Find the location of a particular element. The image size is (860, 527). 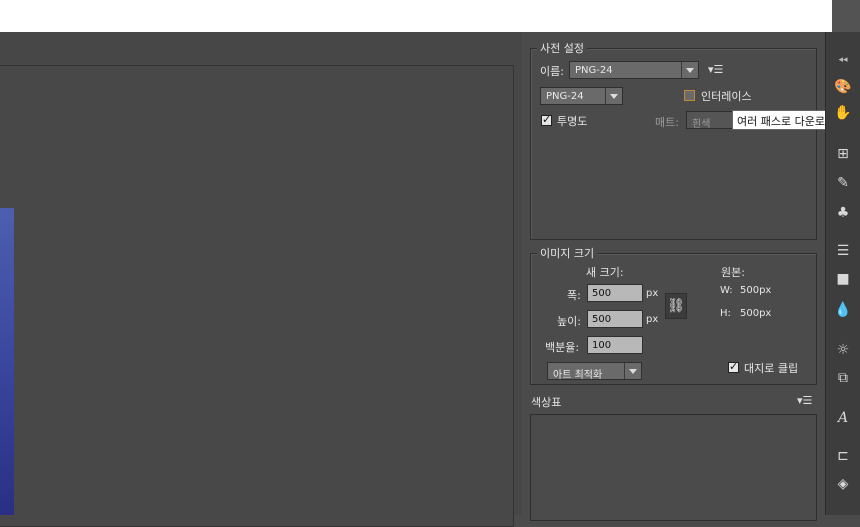

transform-icon: ⧉ is located at coordinates (843, 378).